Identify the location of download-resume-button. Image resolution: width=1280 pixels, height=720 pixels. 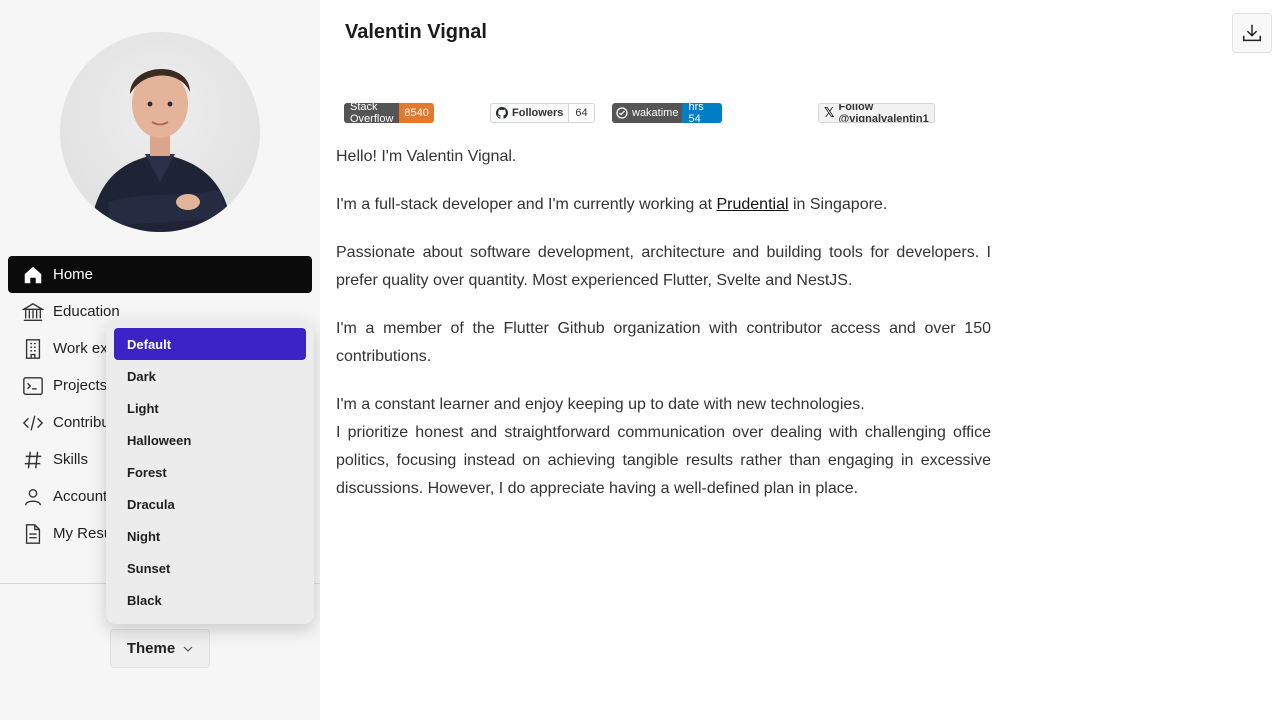
(1252, 33).